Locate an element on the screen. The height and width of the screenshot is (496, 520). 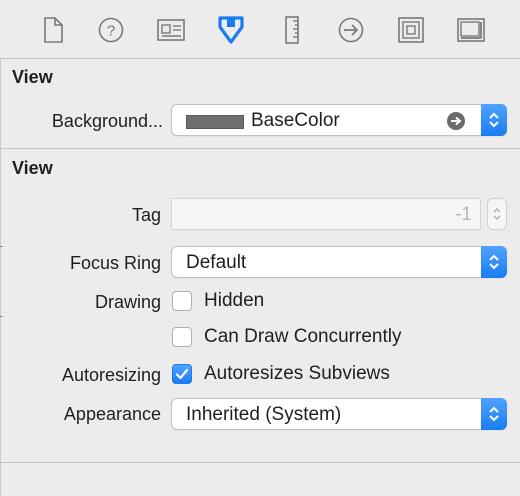
can-draw-concurrently-label: Can Draw Concurrently is located at coordinates (302, 337).